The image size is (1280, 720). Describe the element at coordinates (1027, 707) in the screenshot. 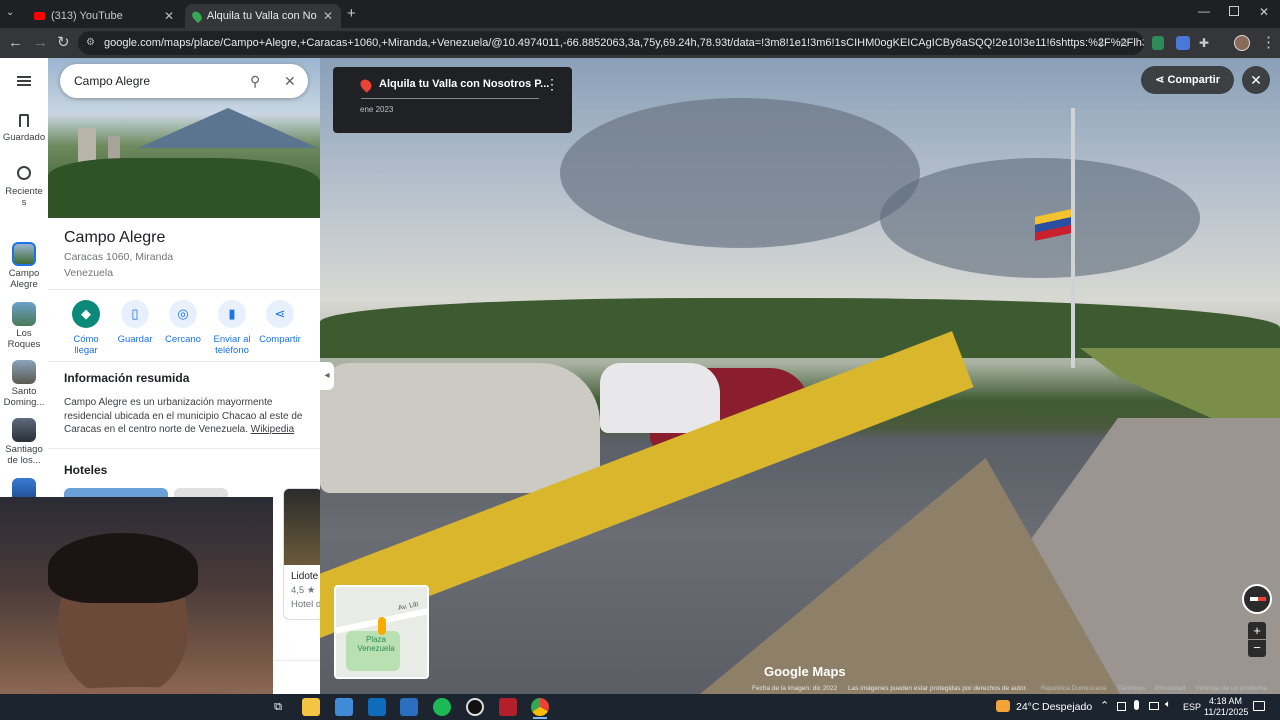

I see `weather-temp: 24°C` at that location.